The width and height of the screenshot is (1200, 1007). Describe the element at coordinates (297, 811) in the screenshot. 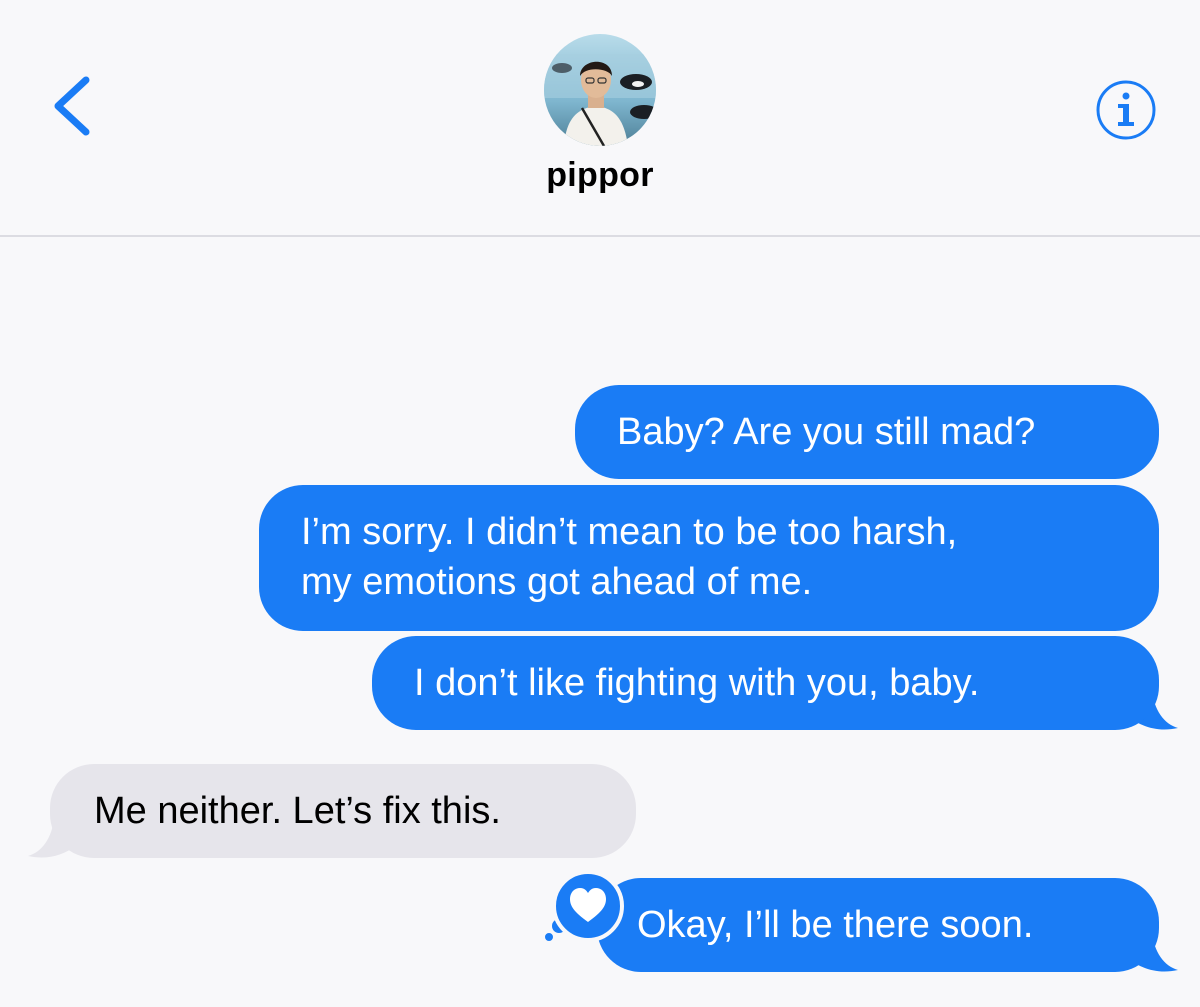

I see `message-text: Me neither. Let’s fix this.` at that location.